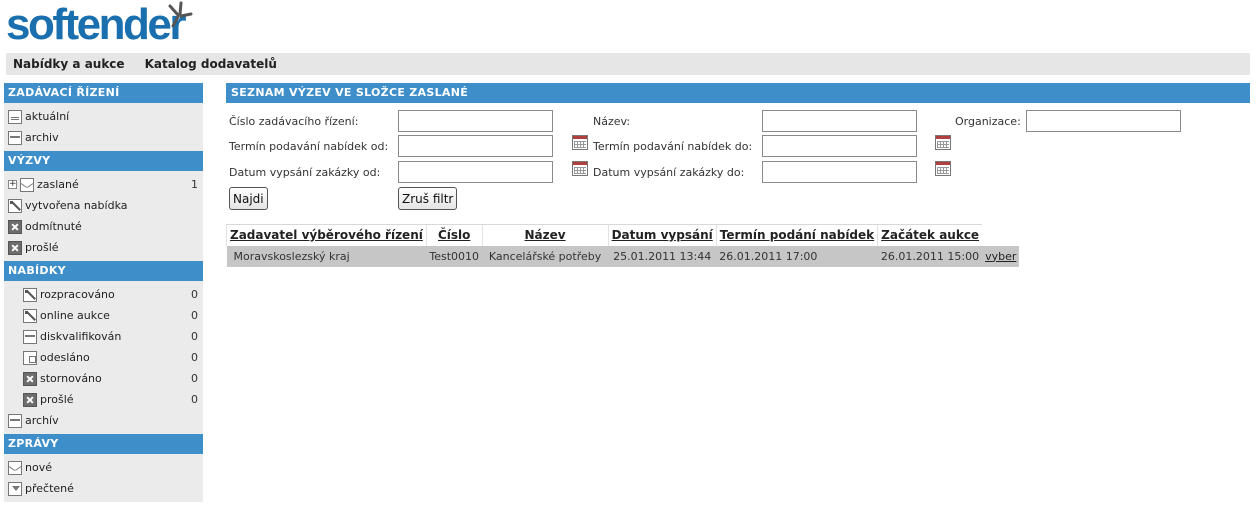 The width and height of the screenshot is (1256, 522). What do you see at coordinates (194, 184) in the screenshot?
I see `sidebar-item-count: 1` at bounding box center [194, 184].